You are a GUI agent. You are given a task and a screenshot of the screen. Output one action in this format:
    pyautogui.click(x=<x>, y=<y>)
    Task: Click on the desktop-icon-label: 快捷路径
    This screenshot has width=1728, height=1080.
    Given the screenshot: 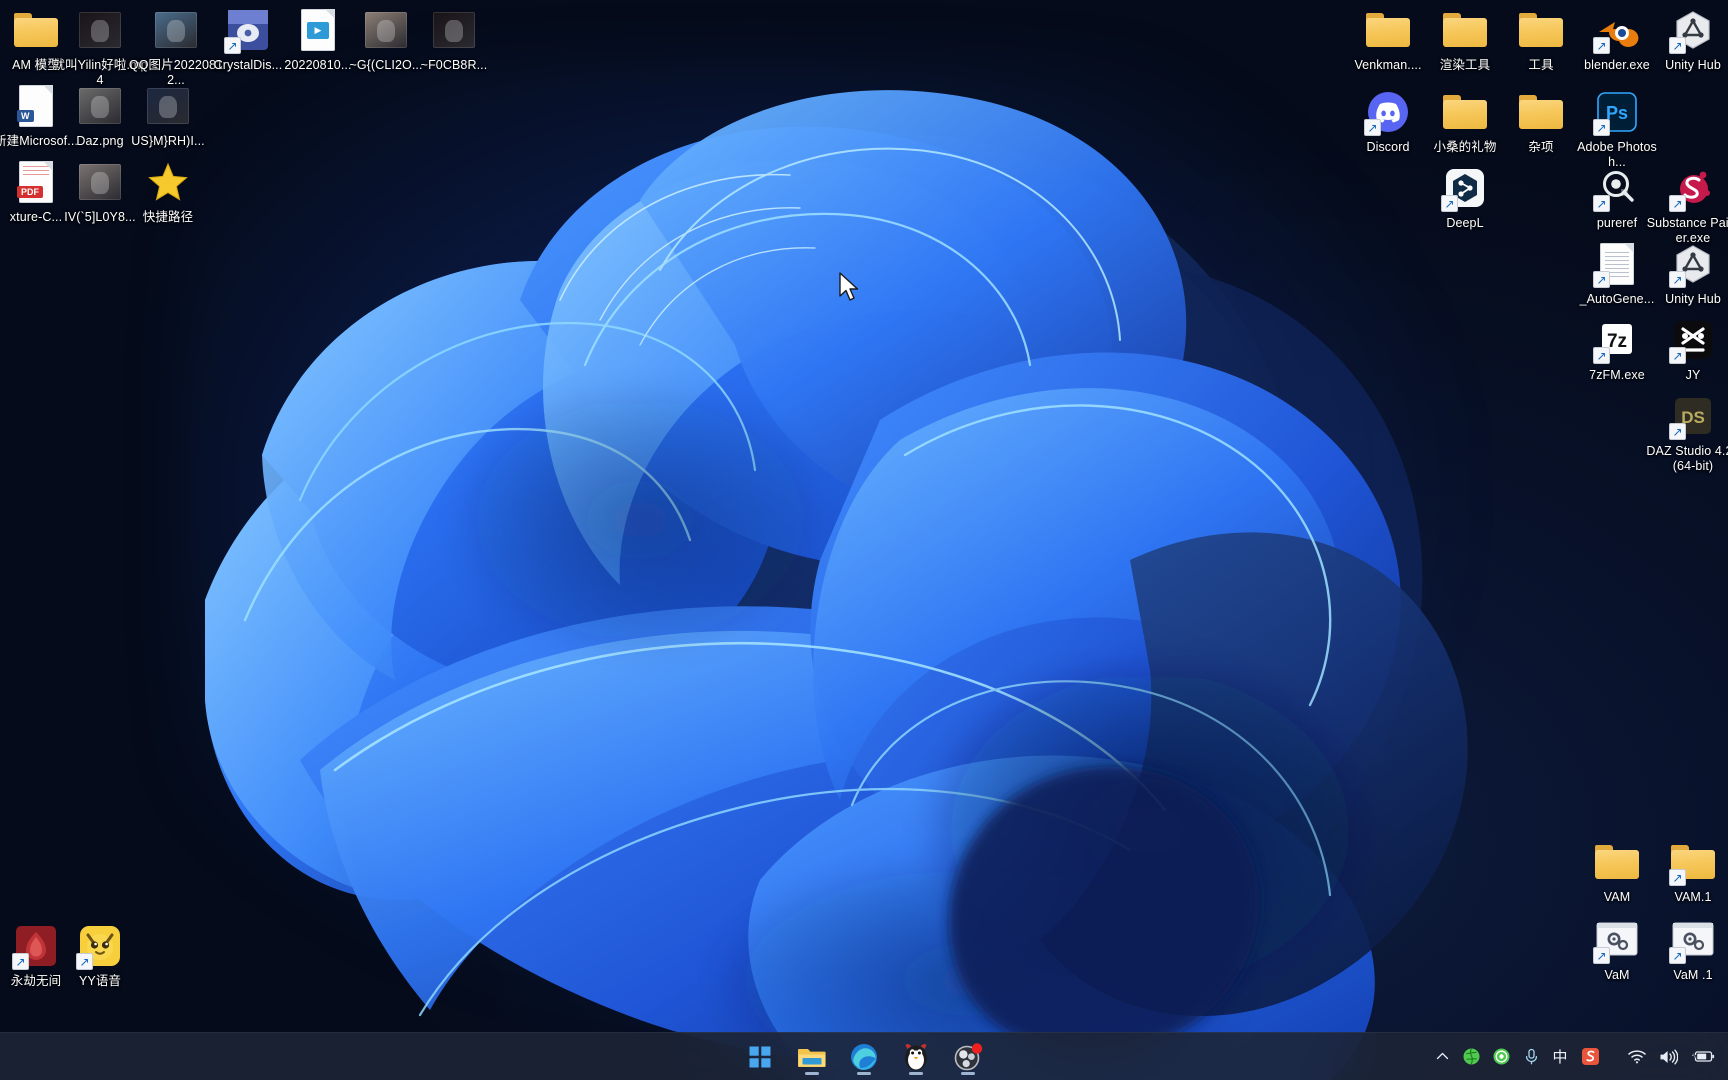 What is the action you would take?
    pyautogui.click(x=168, y=217)
    